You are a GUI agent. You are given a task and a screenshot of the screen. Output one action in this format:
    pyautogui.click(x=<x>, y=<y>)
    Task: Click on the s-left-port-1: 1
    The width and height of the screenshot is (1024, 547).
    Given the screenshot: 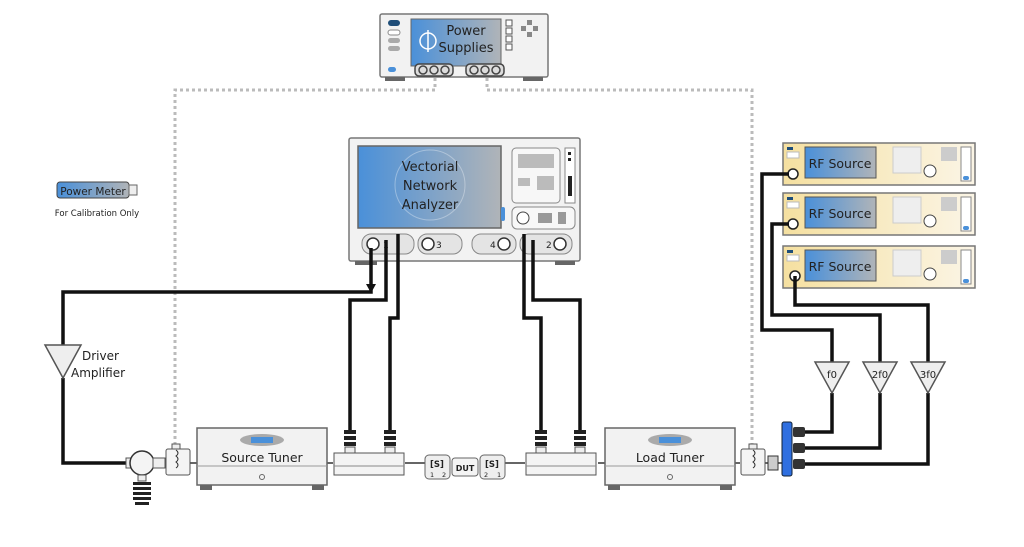 What is the action you would take?
    pyautogui.click(x=432, y=475)
    